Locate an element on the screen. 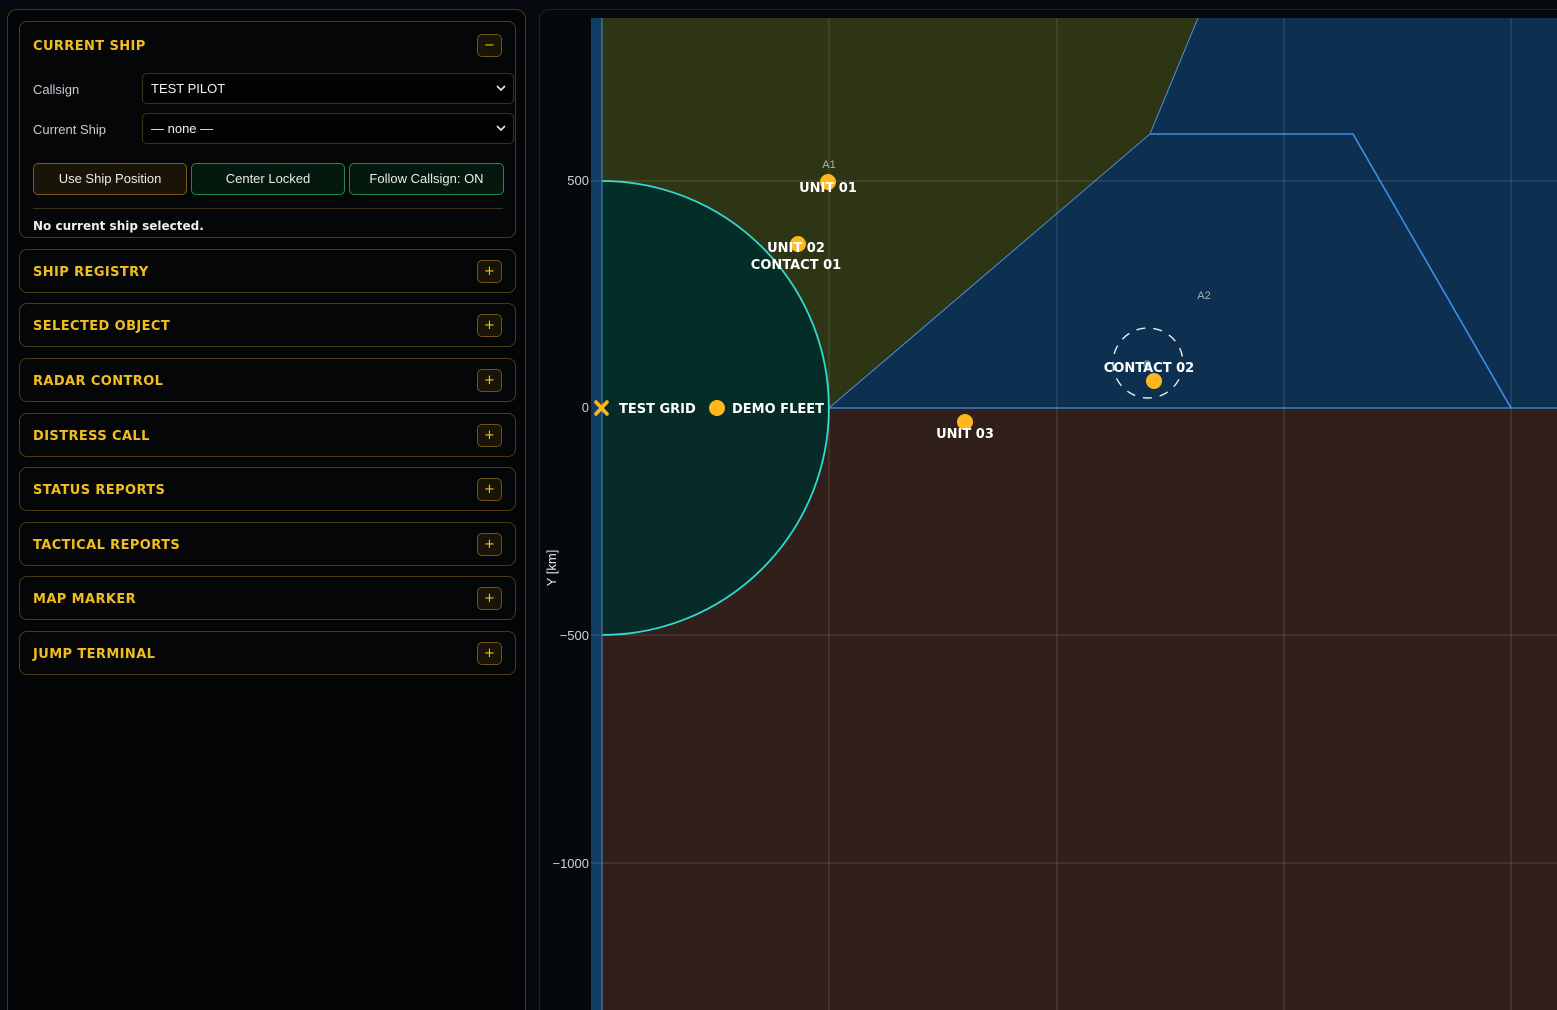 The width and height of the screenshot is (1557, 1010). unit-01-label: UNIT 01 is located at coordinates (828, 188).